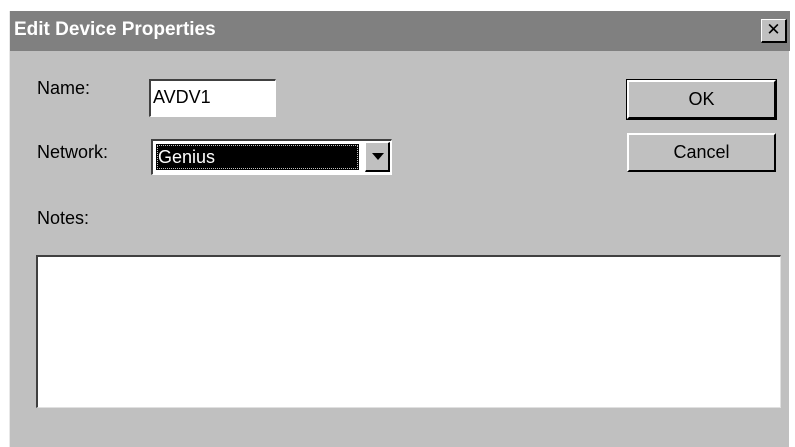  Describe the element at coordinates (212, 98) in the screenshot. I see `name-field: AVDV1` at that location.